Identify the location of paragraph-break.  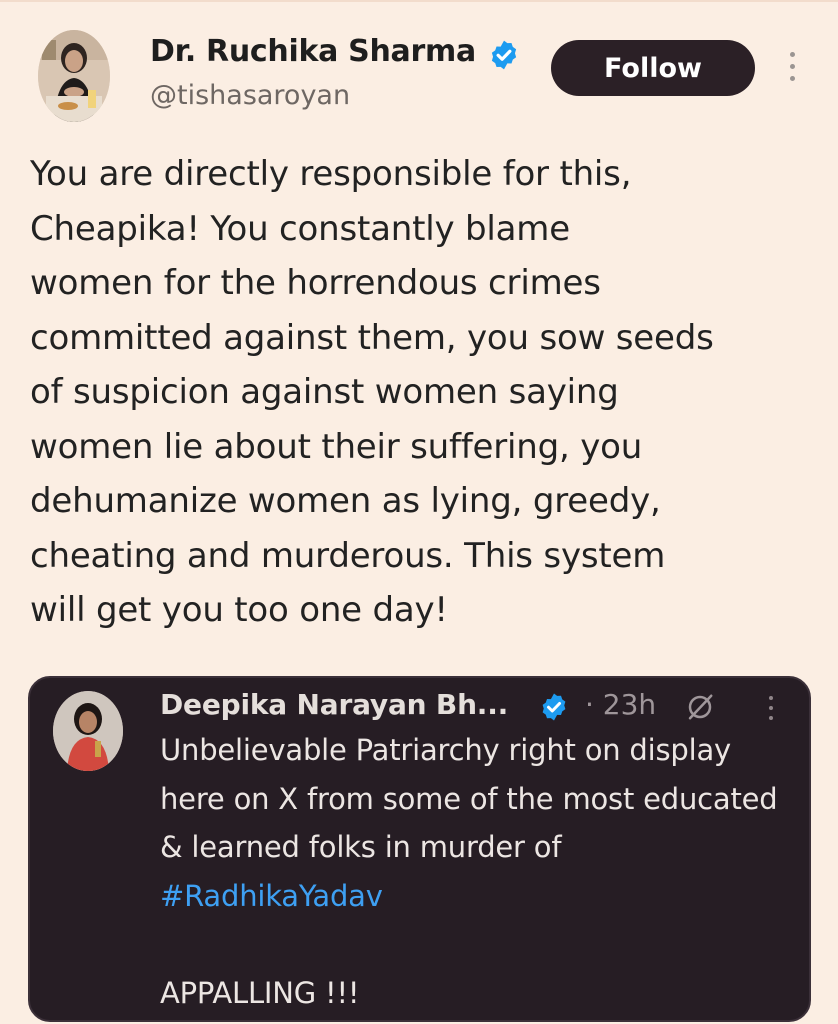
(470, 944).